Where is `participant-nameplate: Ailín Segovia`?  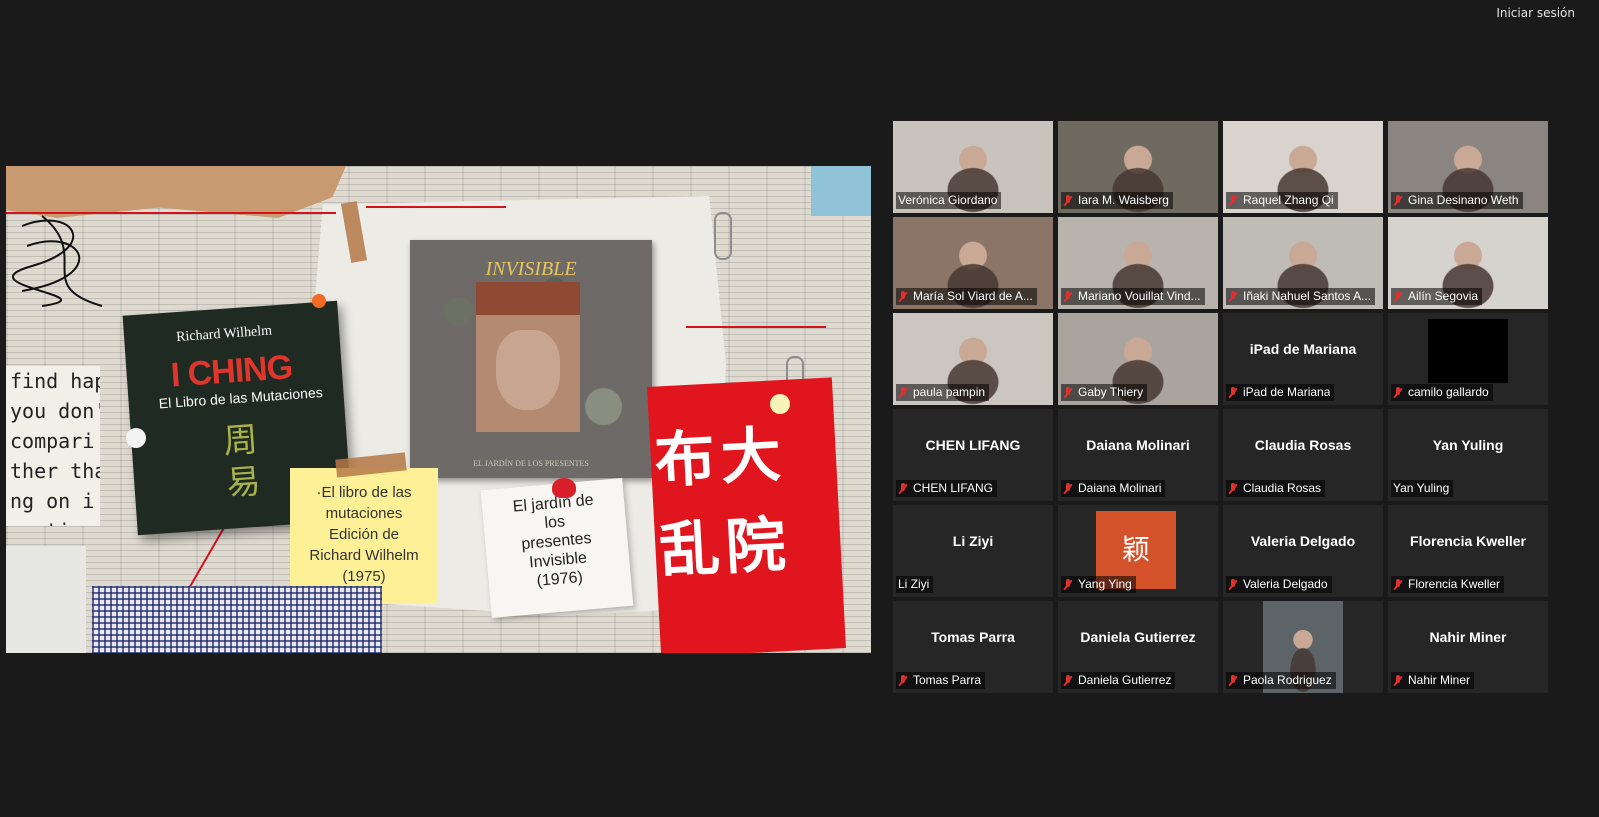 participant-nameplate: Ailín Segovia is located at coordinates (1437, 296).